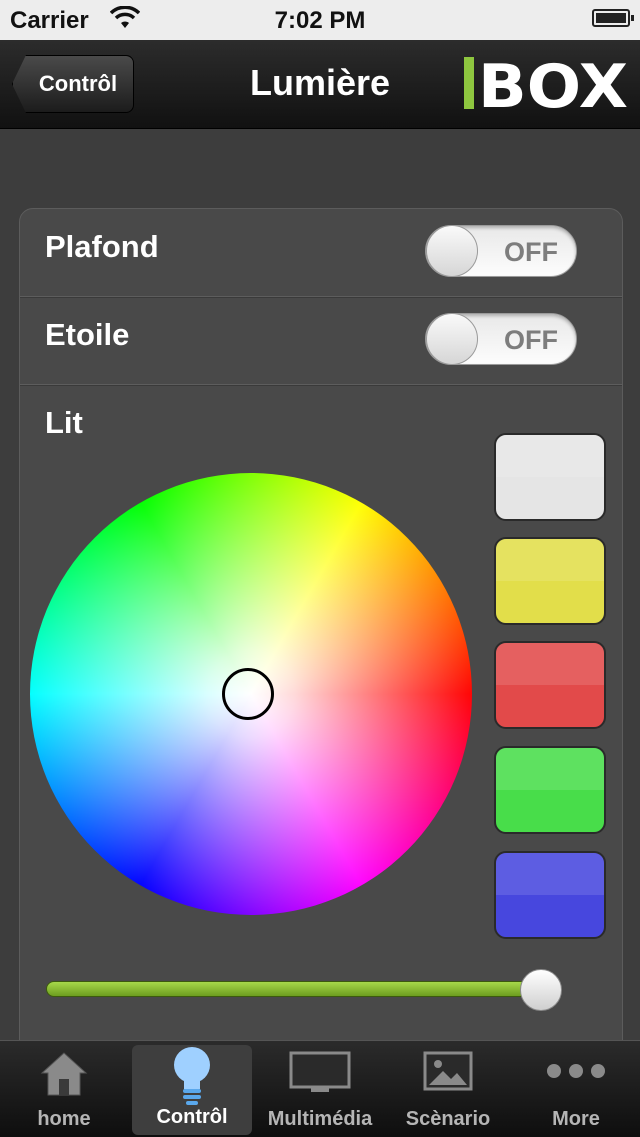 The image size is (640, 1137). I want to click on tab-label: Multimédia, so click(320, 1119).